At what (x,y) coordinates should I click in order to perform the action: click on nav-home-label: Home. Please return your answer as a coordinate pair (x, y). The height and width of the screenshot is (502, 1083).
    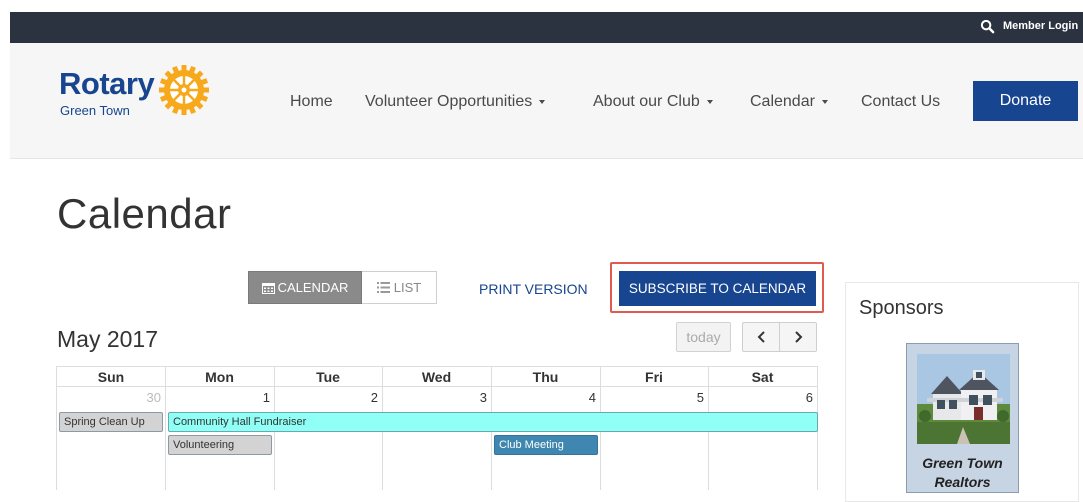
    Looking at the image, I should click on (311, 101).